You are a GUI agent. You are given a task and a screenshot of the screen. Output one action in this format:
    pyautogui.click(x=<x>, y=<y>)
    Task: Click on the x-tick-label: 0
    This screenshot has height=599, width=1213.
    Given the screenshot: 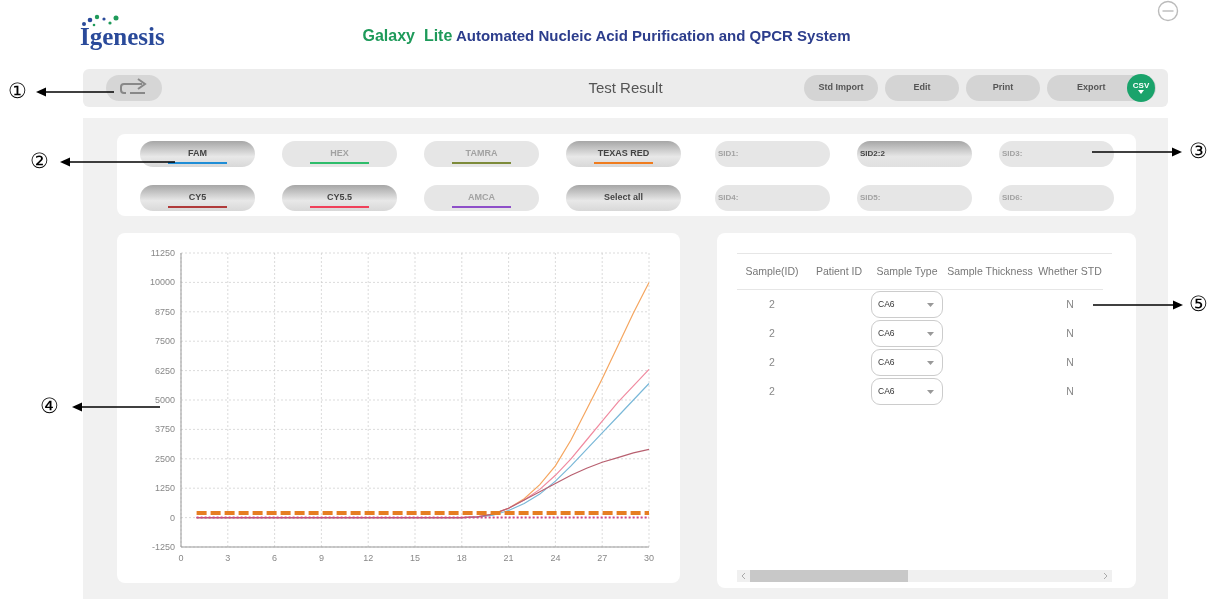 What is the action you would take?
    pyautogui.click(x=181, y=558)
    